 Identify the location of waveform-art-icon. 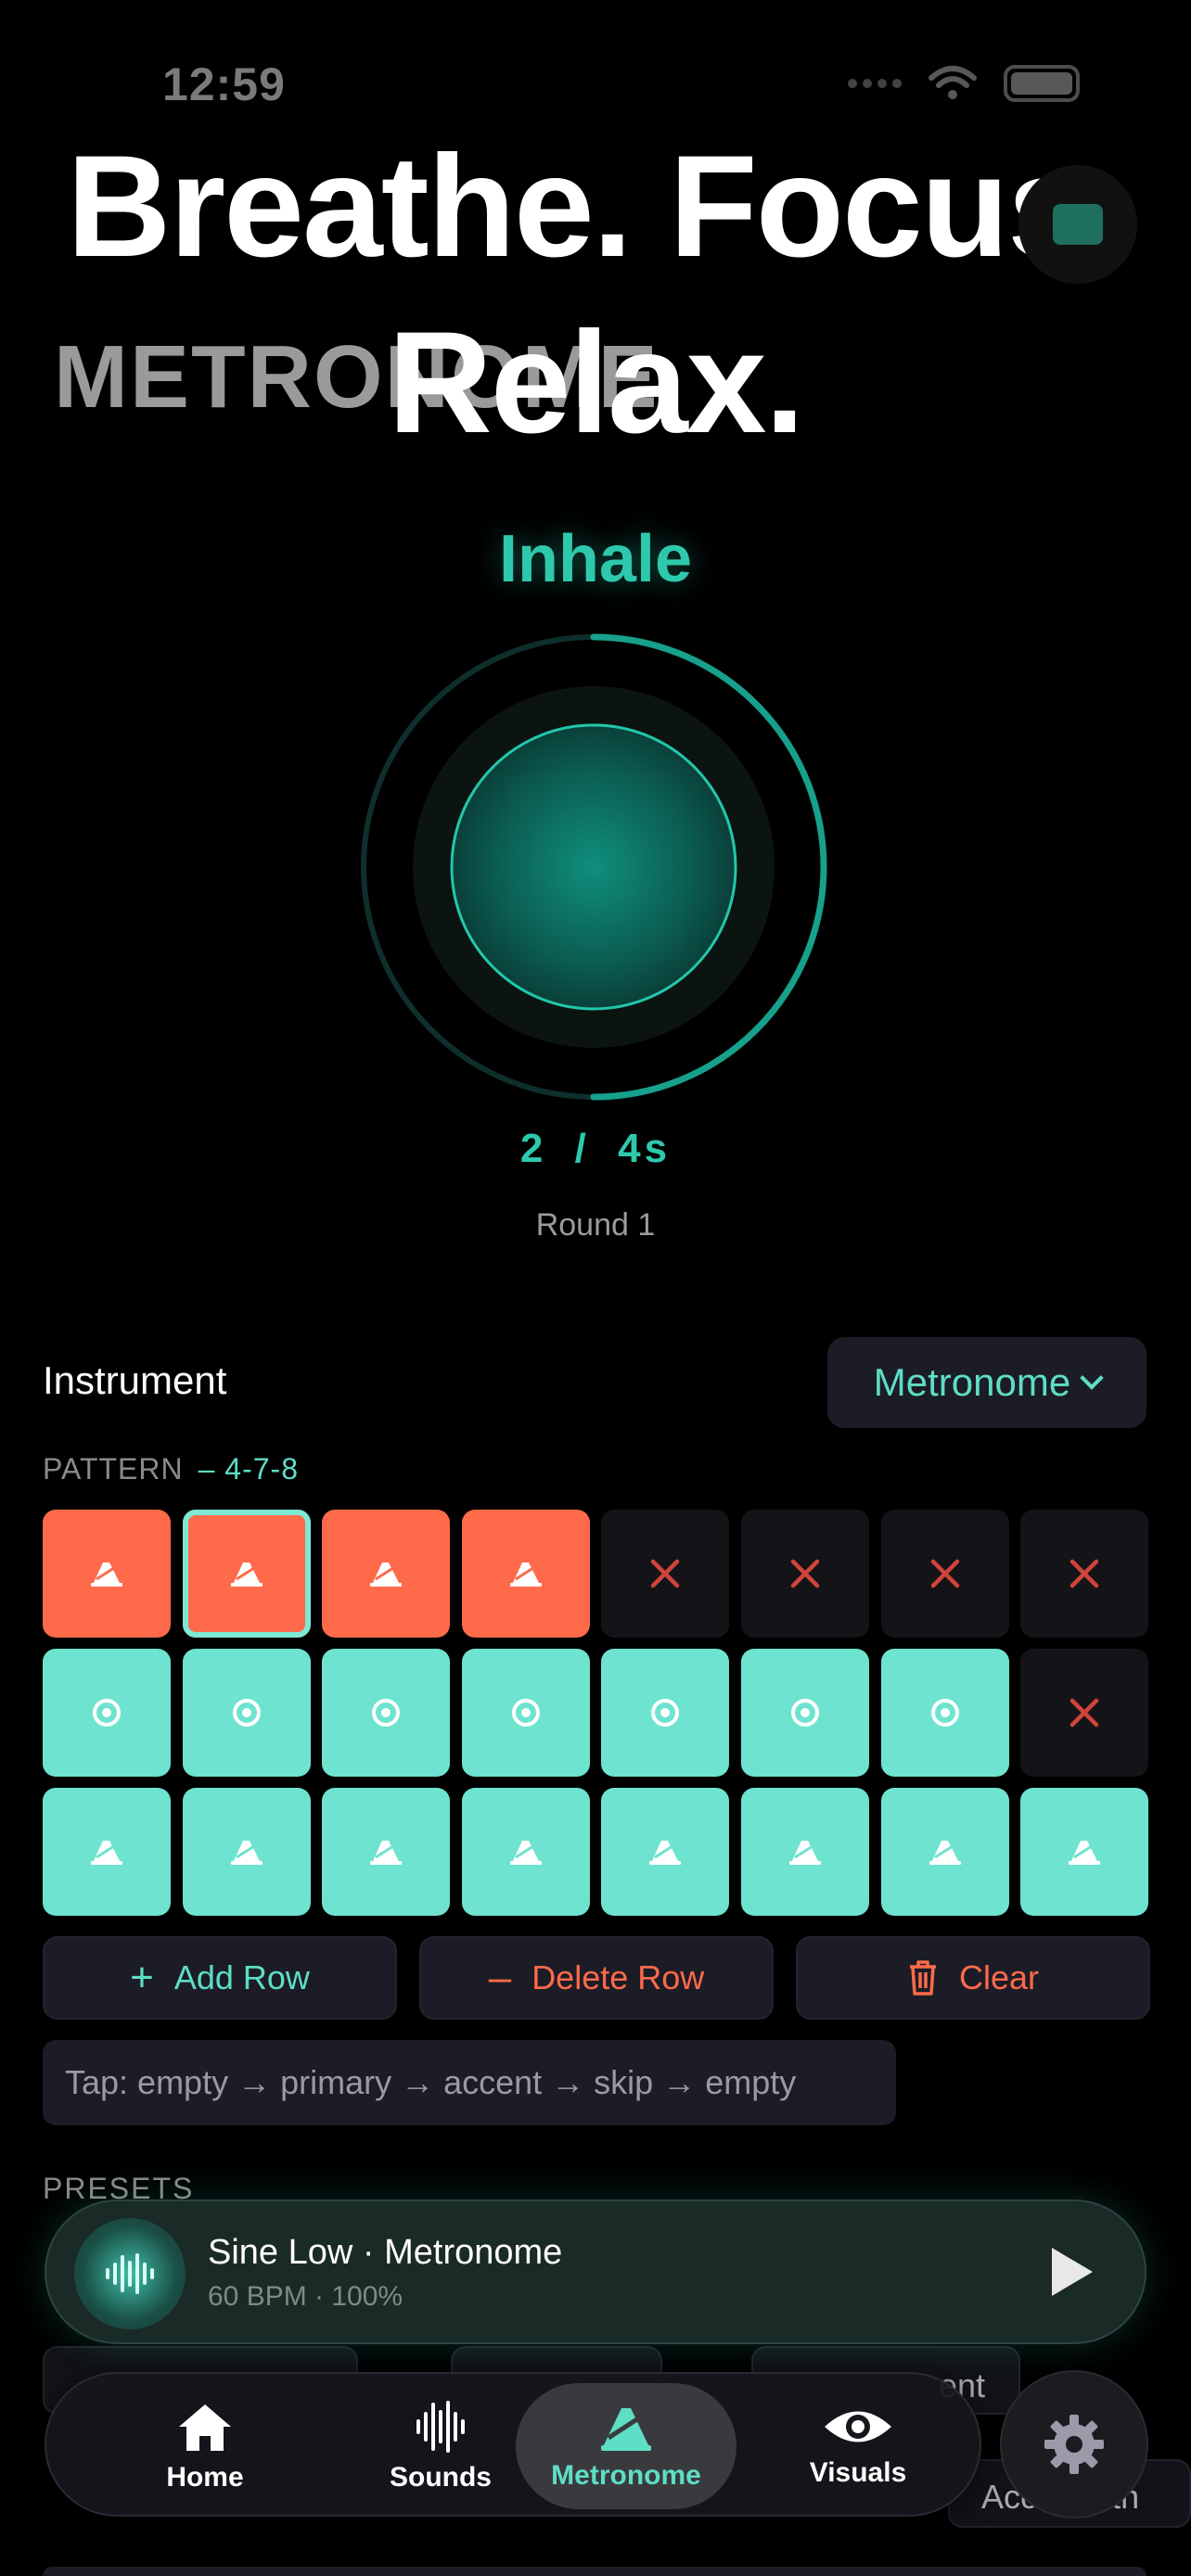
(130, 2273).